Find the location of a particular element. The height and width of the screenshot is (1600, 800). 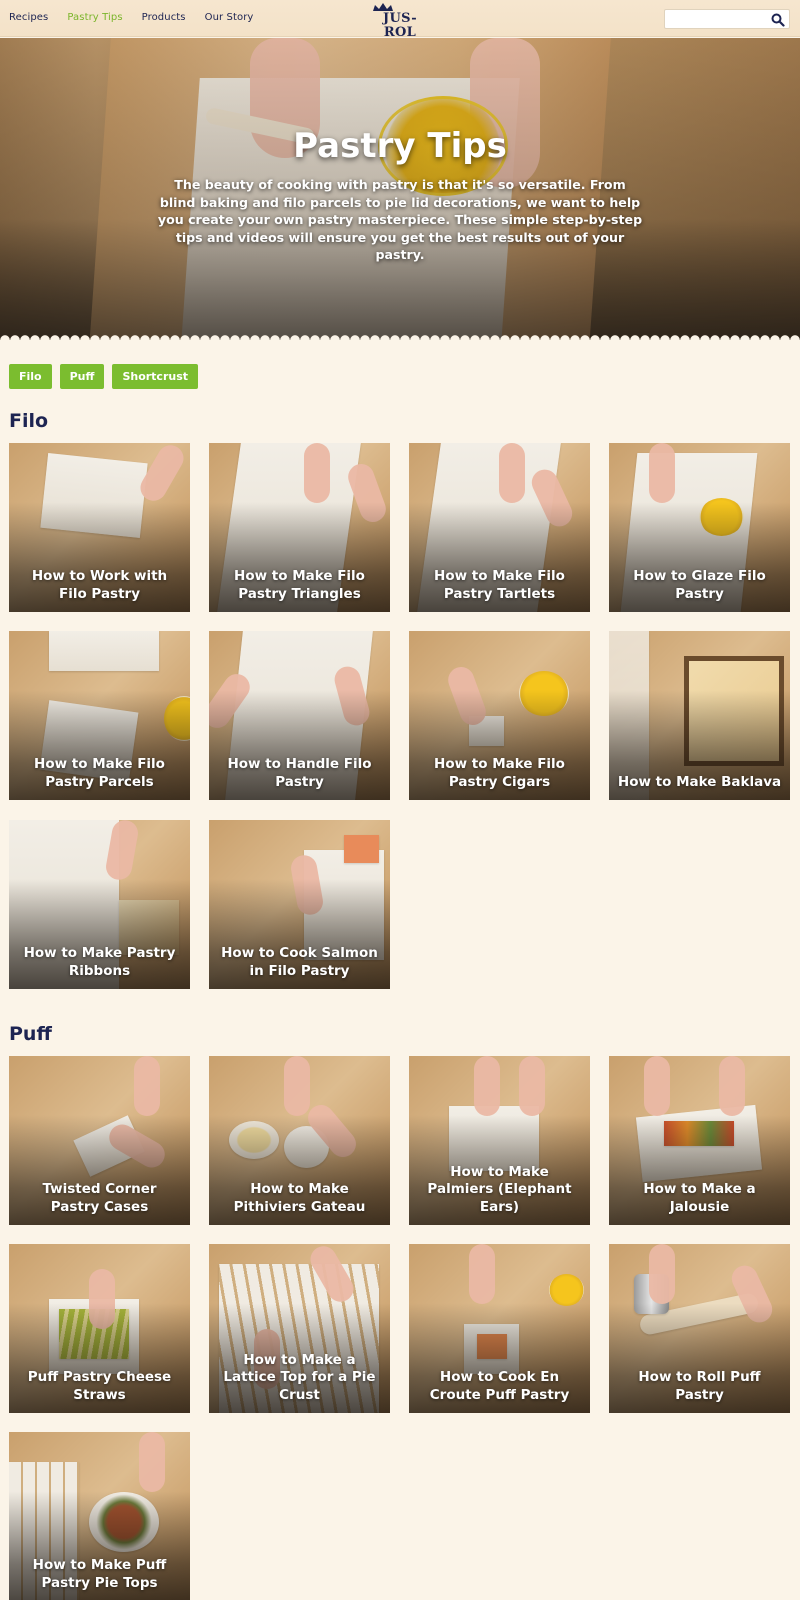

tip-card: How to Work with Filo Pastry is located at coordinates (99, 527).